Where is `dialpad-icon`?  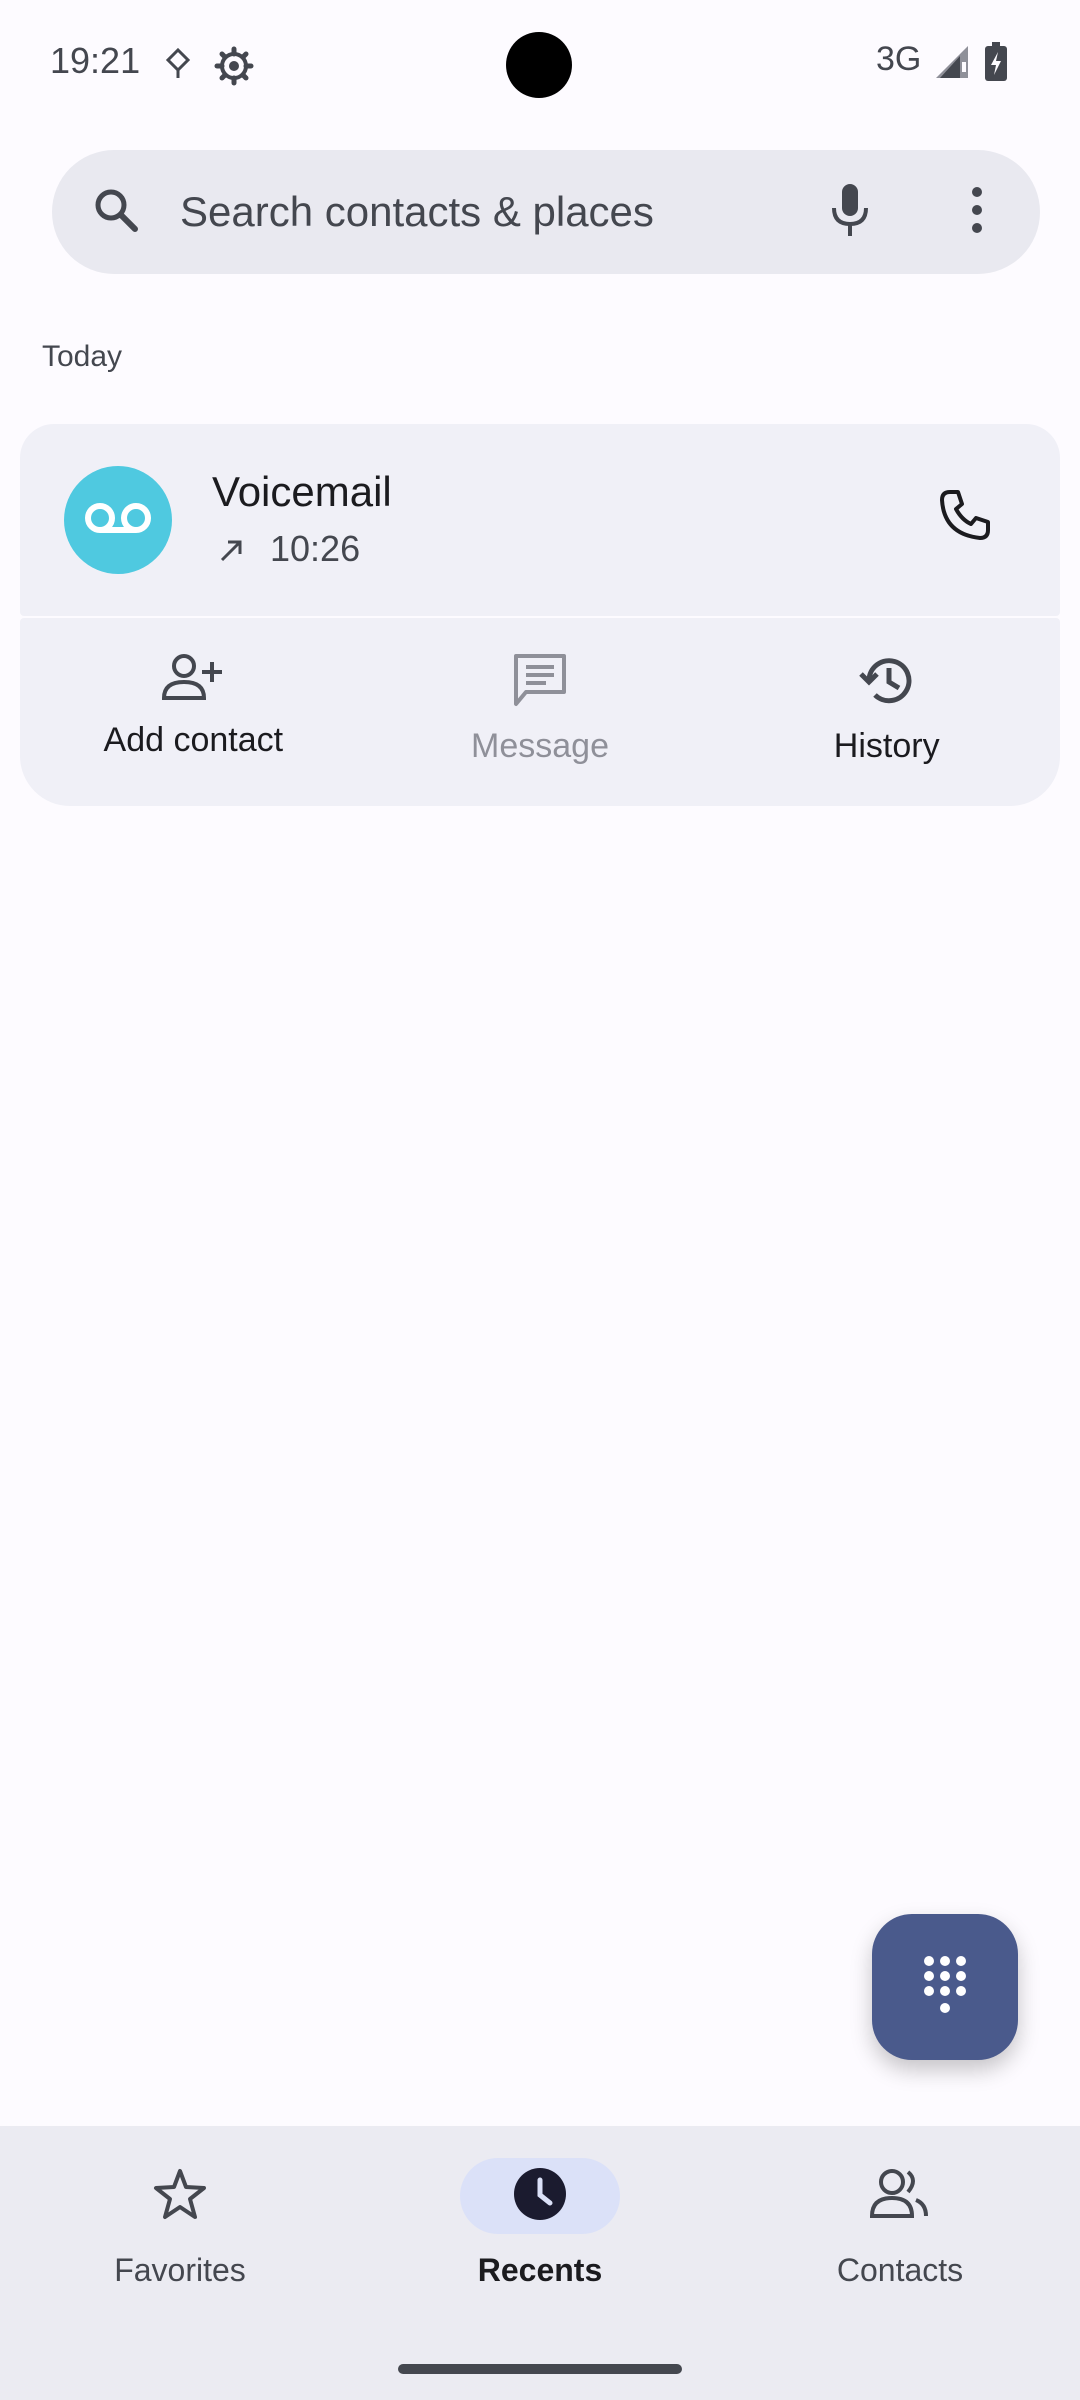
dialpad-icon is located at coordinates (945, 1987).